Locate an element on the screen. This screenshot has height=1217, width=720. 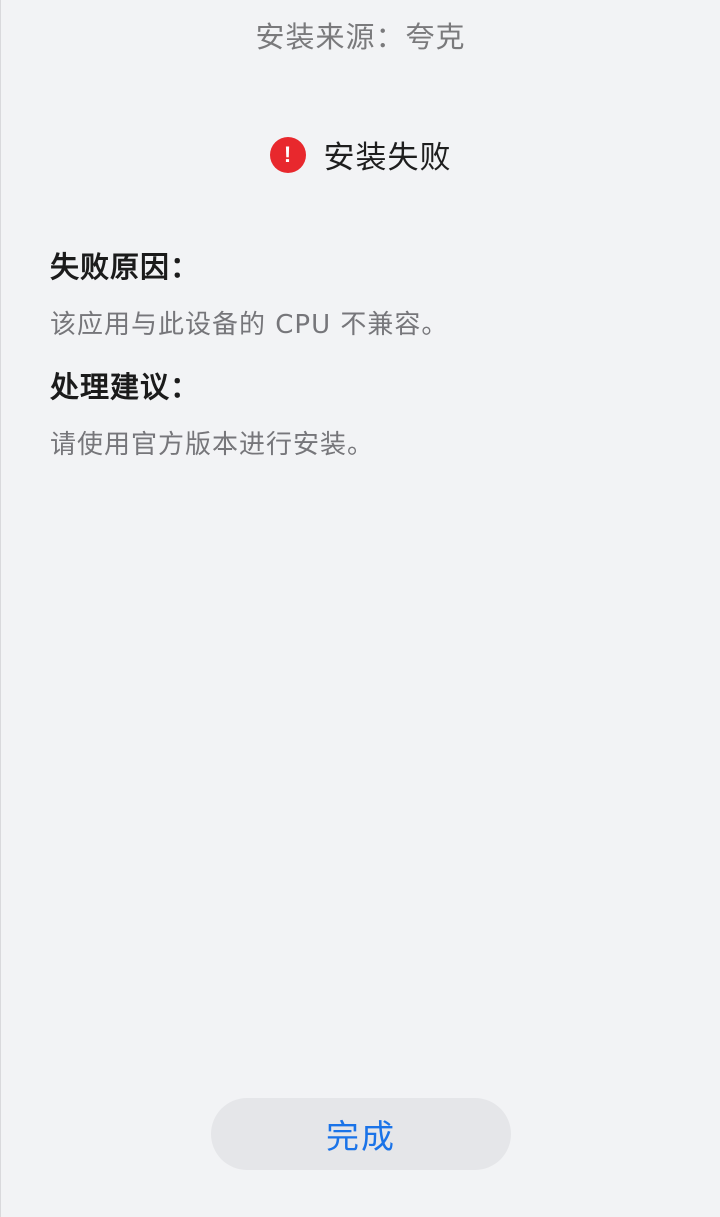
exclamation-circle-icon: ! is located at coordinates (287, 154).